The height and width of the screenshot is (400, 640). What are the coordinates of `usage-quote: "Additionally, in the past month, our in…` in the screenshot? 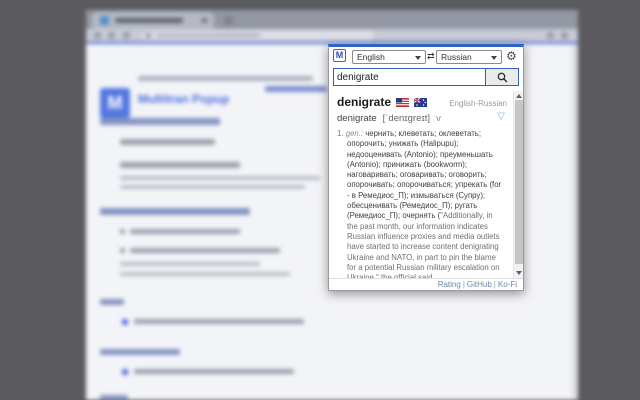 It's located at (423, 244).